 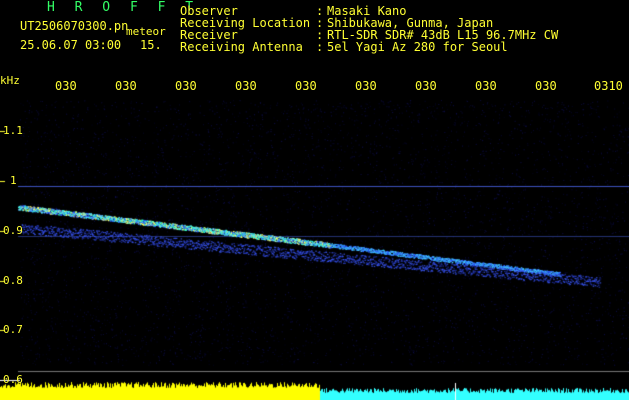 I want to click on y-tick-label: 0.9, so click(x=13, y=230).